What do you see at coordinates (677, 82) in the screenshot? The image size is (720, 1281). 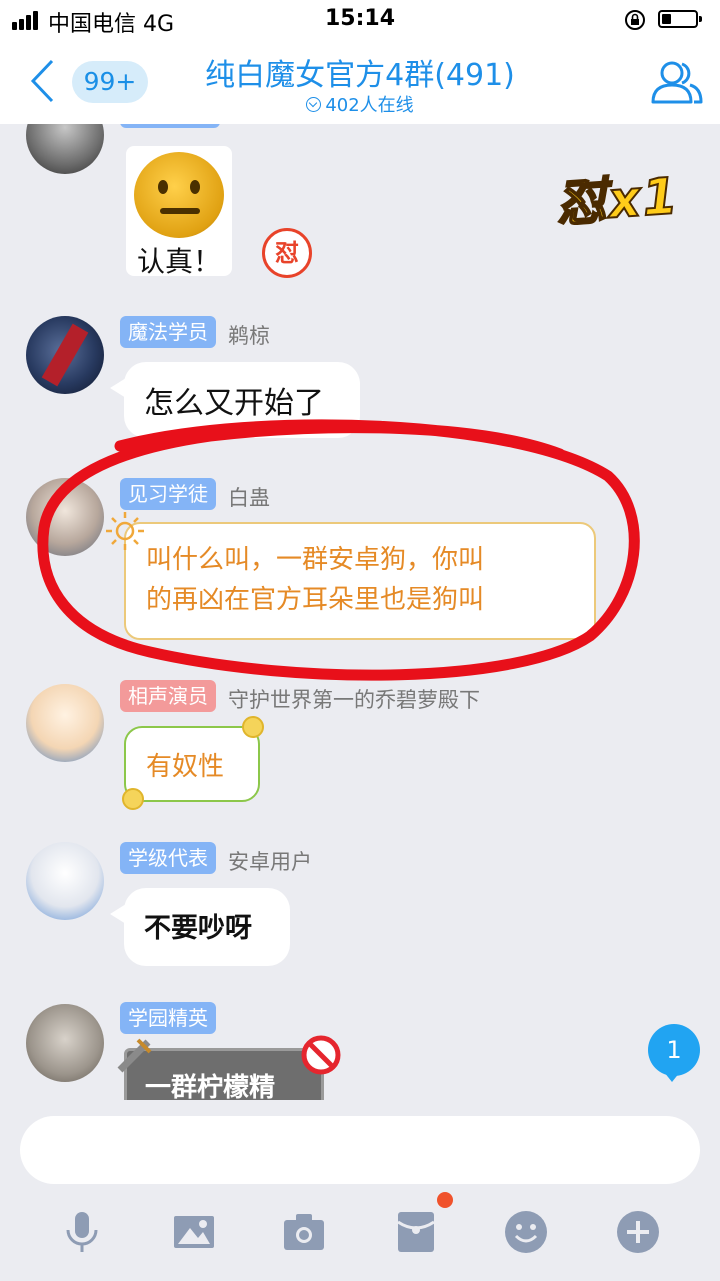 I see `group-members-icon` at bounding box center [677, 82].